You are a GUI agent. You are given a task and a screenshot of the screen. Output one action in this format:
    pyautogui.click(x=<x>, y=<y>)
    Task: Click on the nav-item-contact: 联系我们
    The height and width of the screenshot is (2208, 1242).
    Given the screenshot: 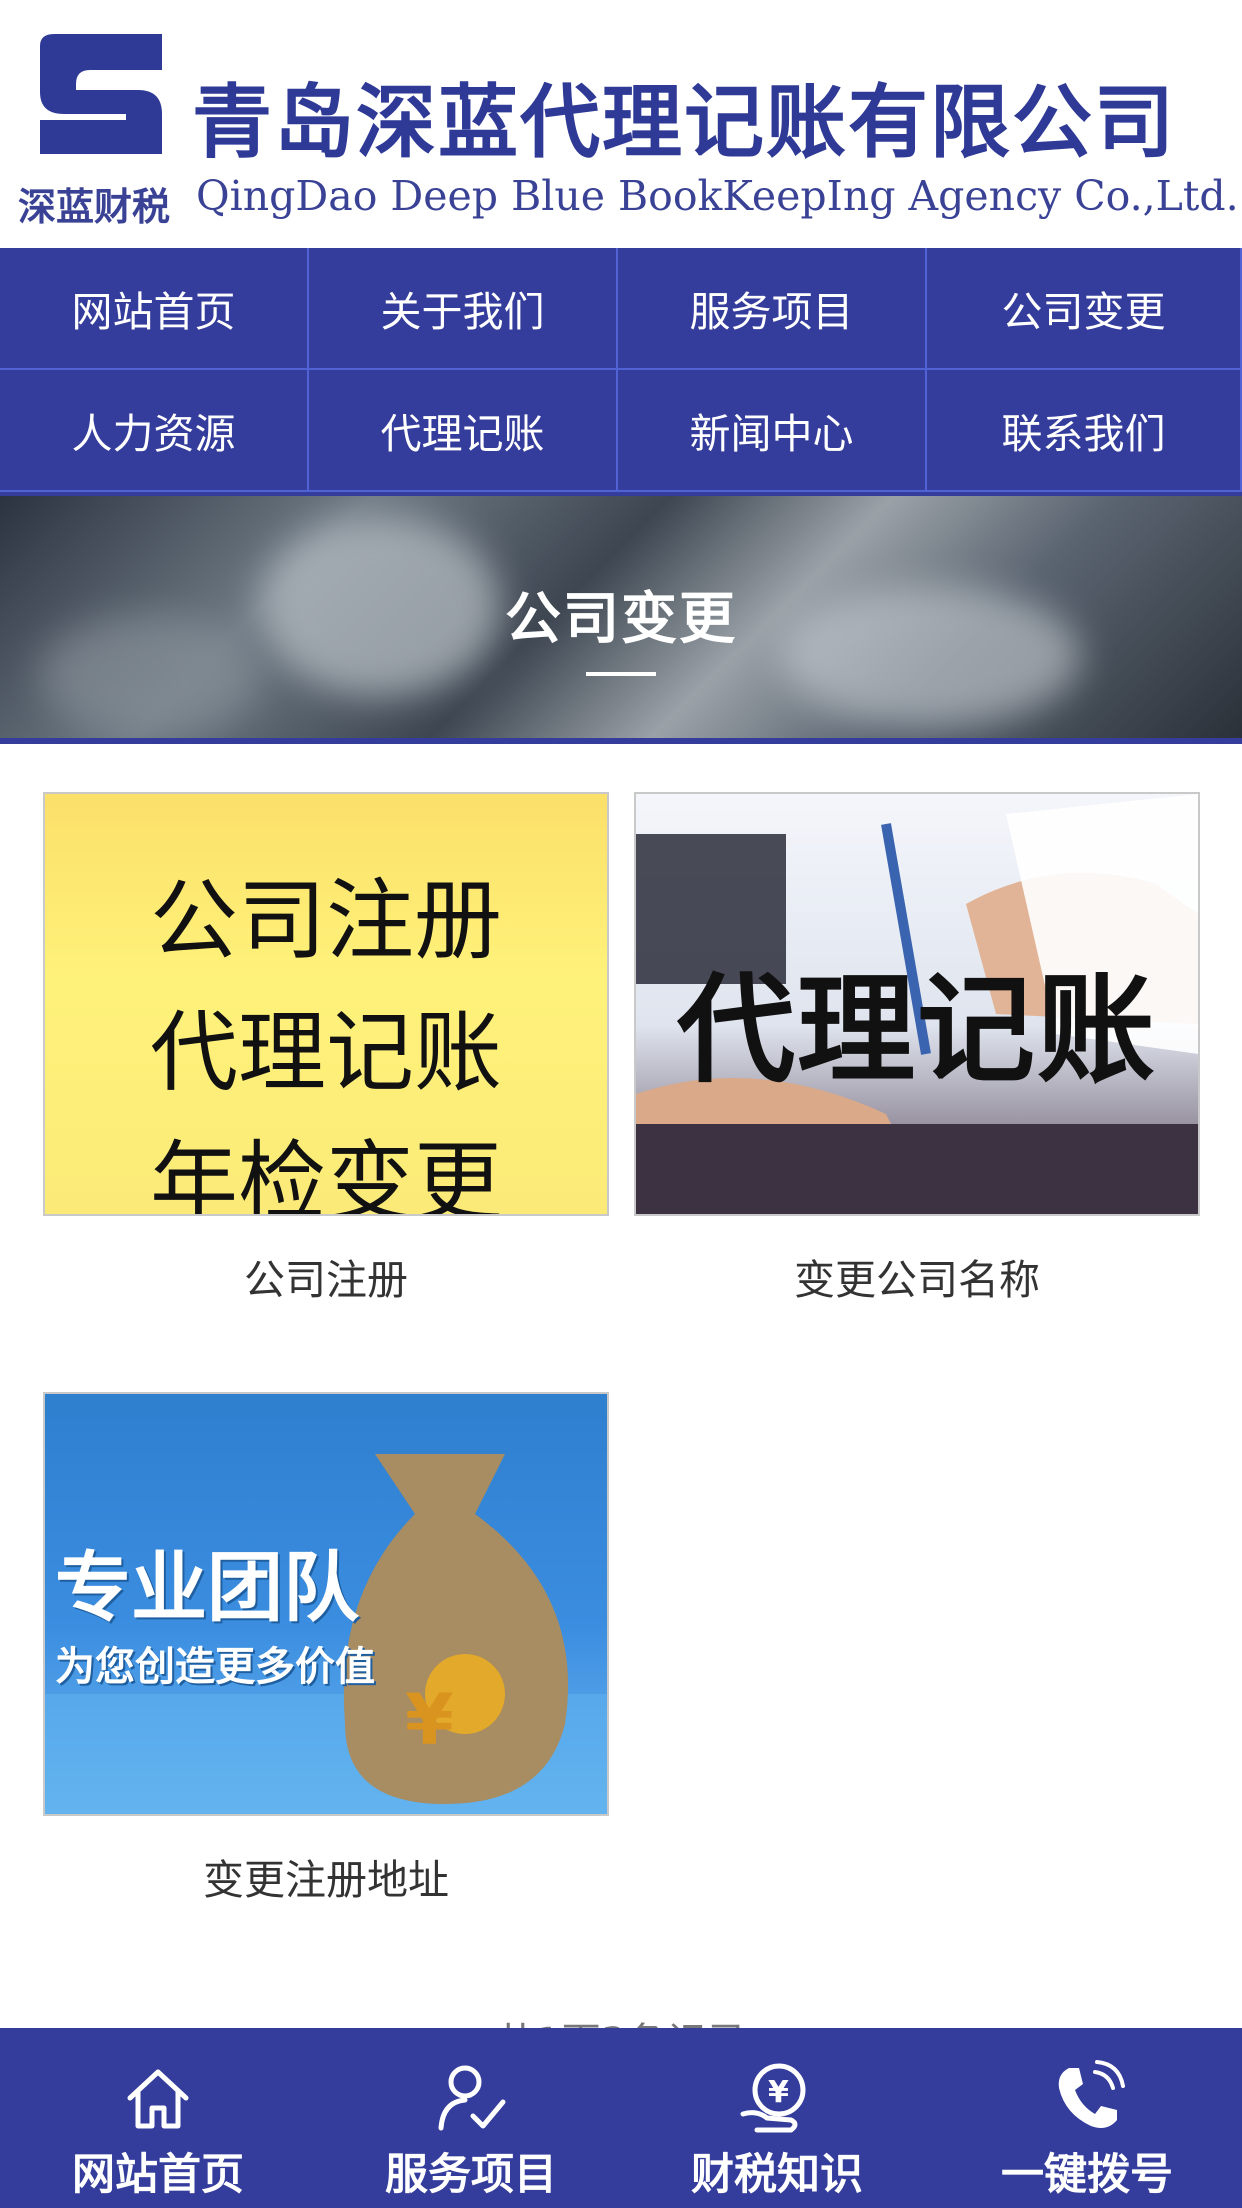 What is the action you would take?
    pyautogui.click(x=1084, y=431)
    